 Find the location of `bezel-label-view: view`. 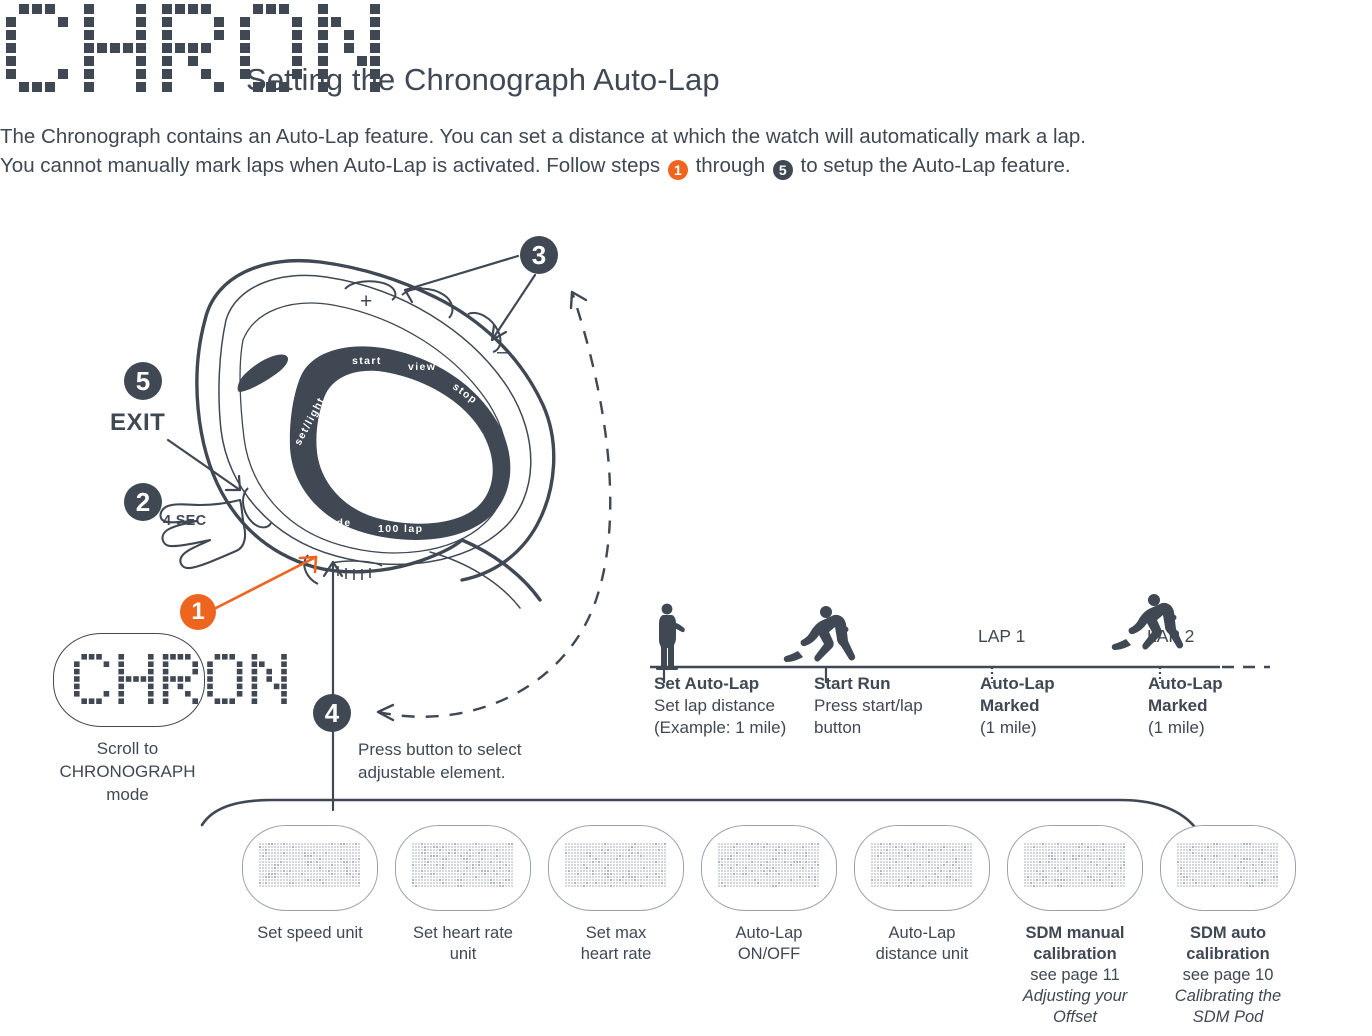

bezel-label-view: view is located at coordinates (422, 367).